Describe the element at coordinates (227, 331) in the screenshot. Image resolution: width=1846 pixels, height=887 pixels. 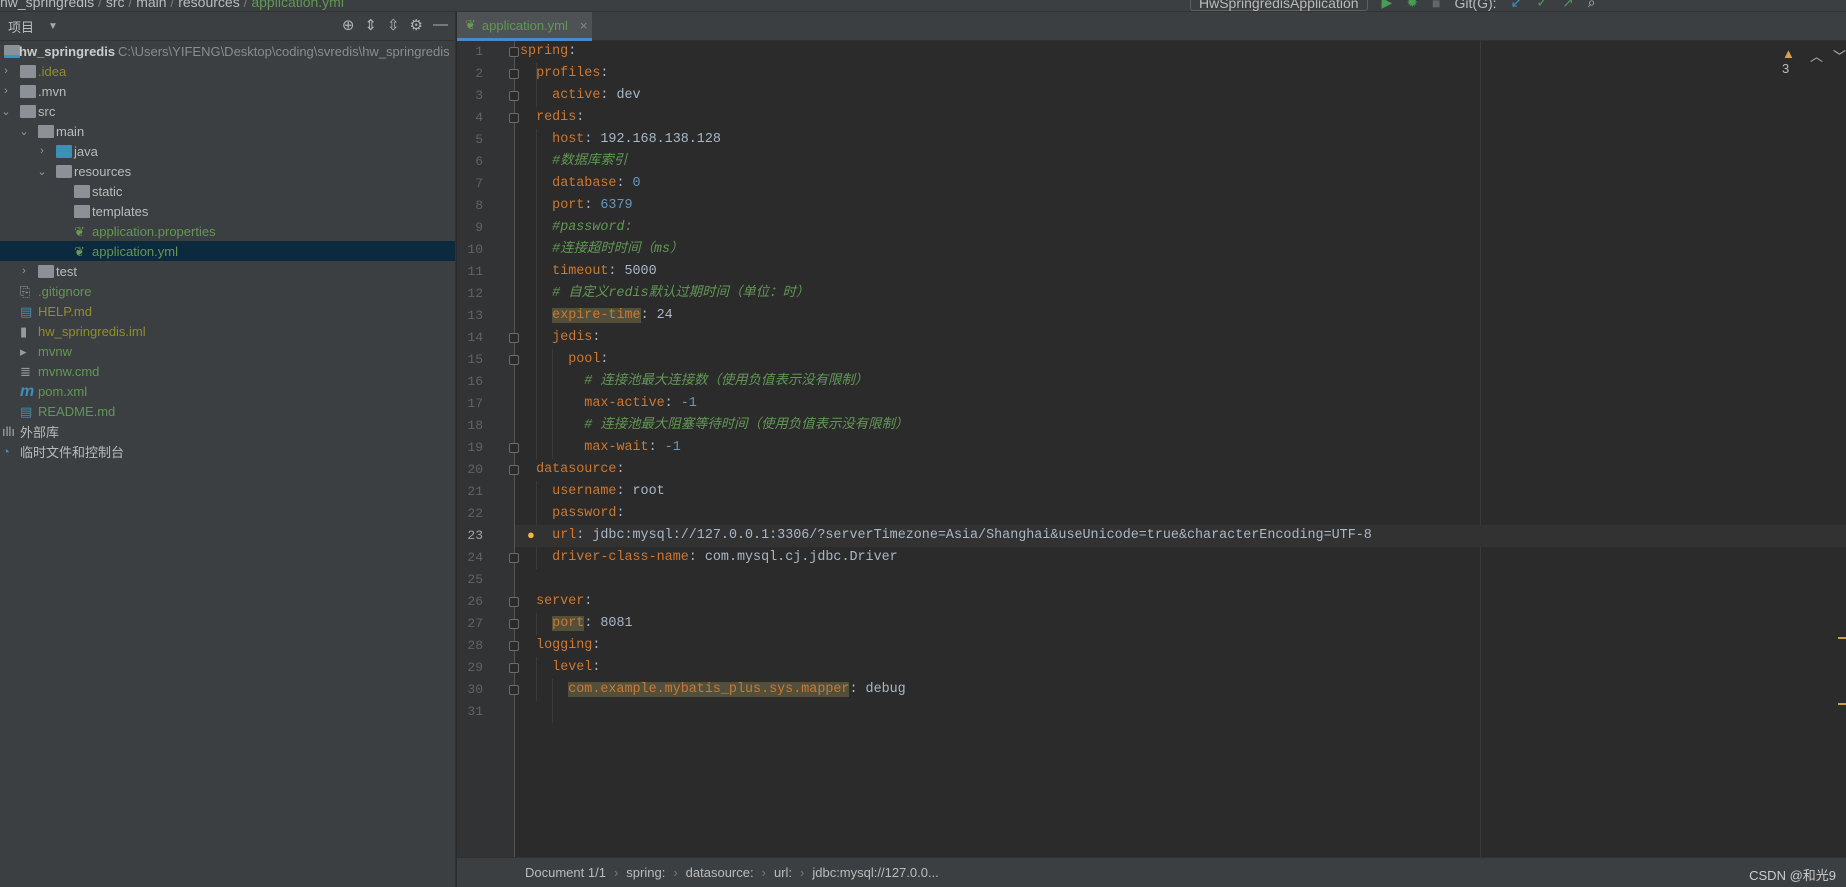
I see `tree-item: ▮ hw_springredis.iml` at that location.